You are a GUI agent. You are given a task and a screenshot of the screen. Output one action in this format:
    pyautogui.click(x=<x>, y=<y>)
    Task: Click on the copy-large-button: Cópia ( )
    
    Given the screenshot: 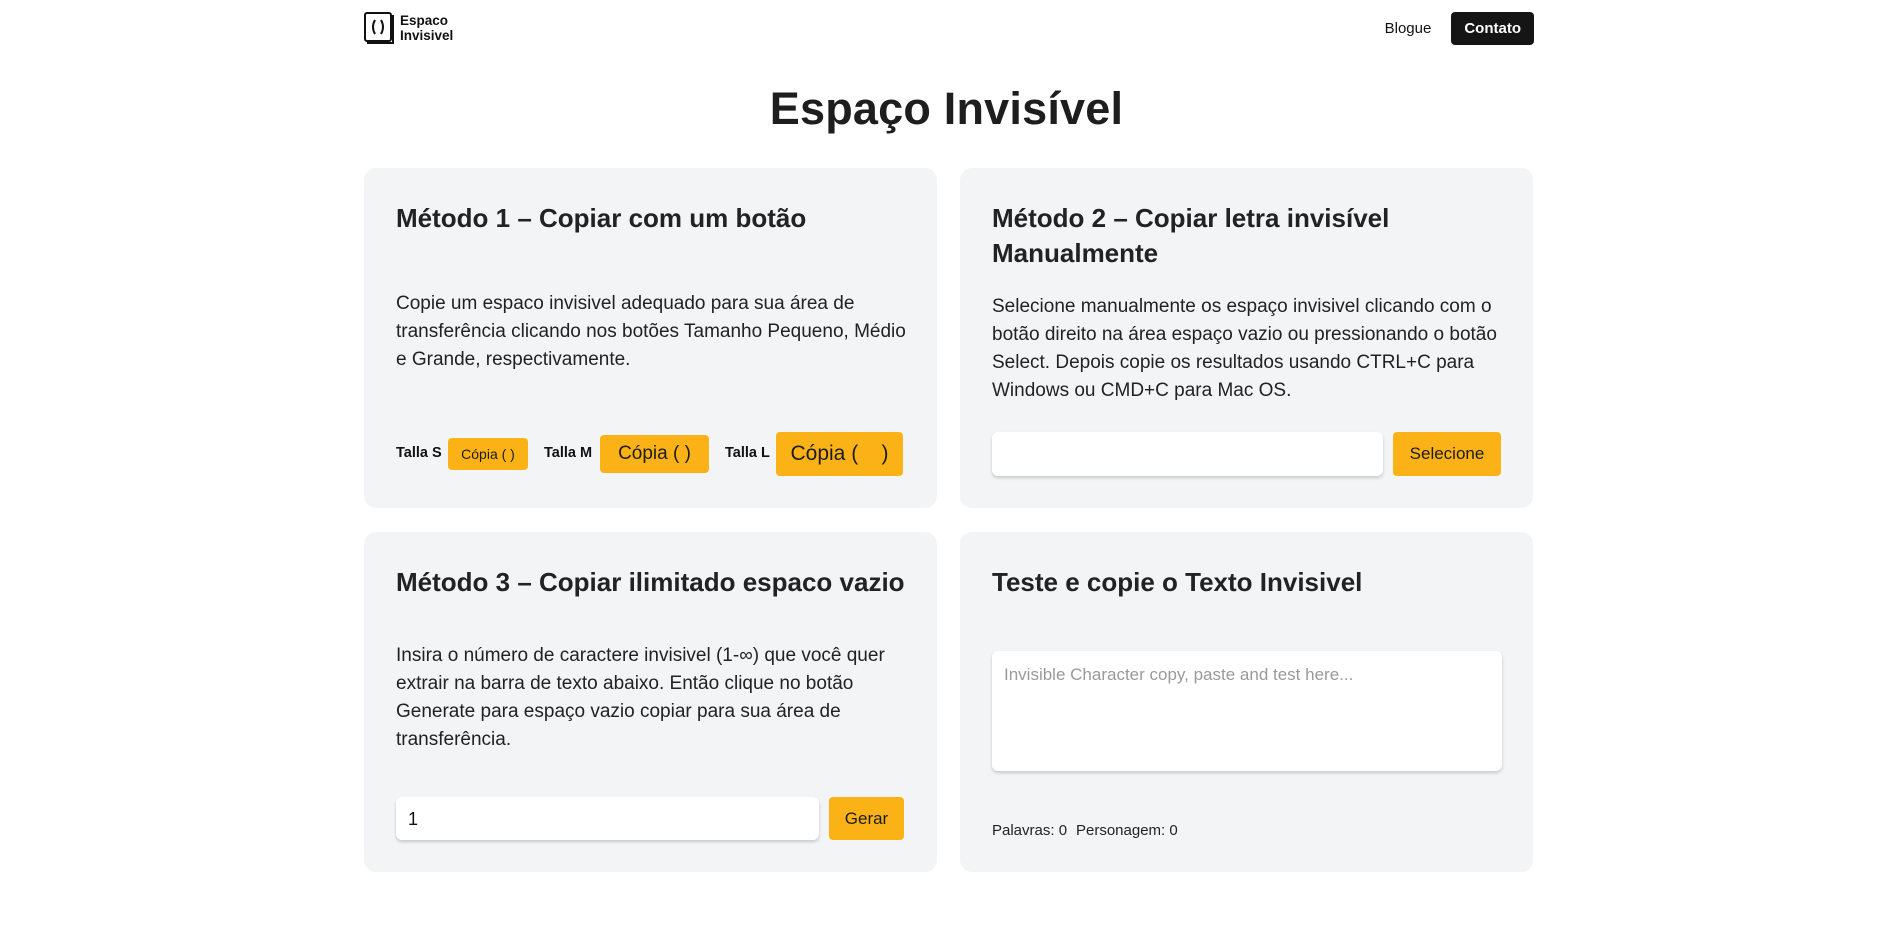 What is the action you would take?
    pyautogui.click(x=839, y=454)
    